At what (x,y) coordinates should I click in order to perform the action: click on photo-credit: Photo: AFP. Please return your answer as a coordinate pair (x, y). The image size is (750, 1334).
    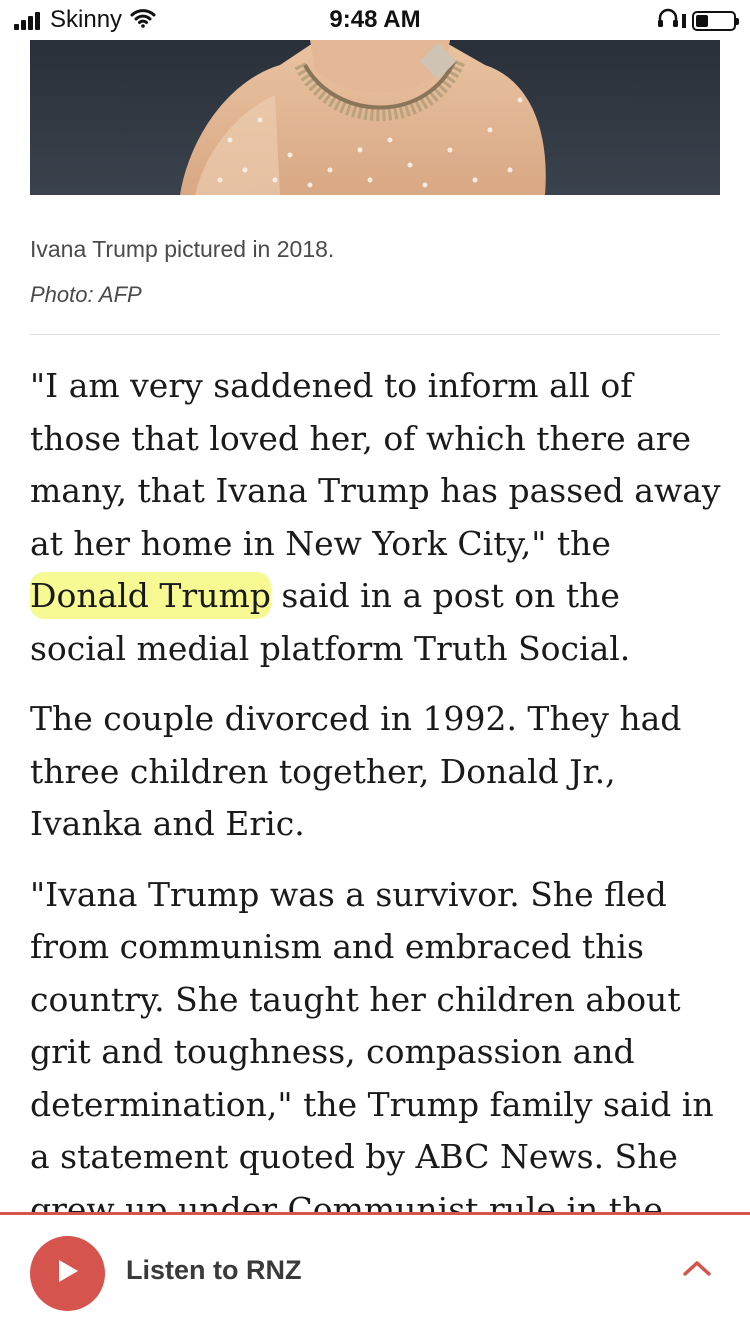
    Looking at the image, I should click on (86, 294).